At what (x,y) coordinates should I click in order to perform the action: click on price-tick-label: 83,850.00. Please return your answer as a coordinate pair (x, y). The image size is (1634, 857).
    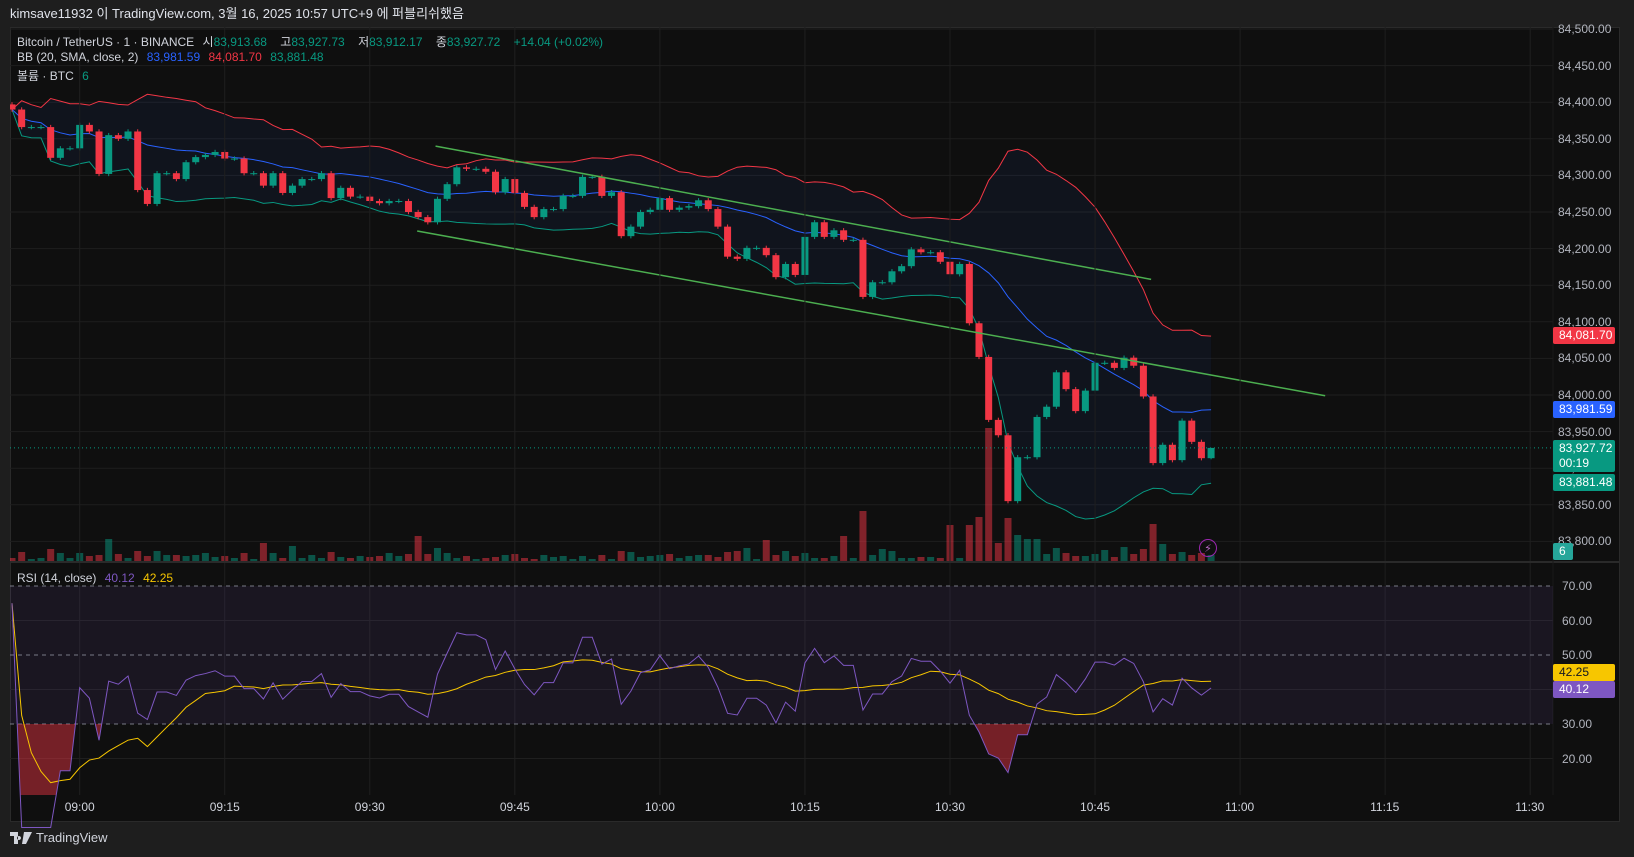
    Looking at the image, I should click on (1585, 504).